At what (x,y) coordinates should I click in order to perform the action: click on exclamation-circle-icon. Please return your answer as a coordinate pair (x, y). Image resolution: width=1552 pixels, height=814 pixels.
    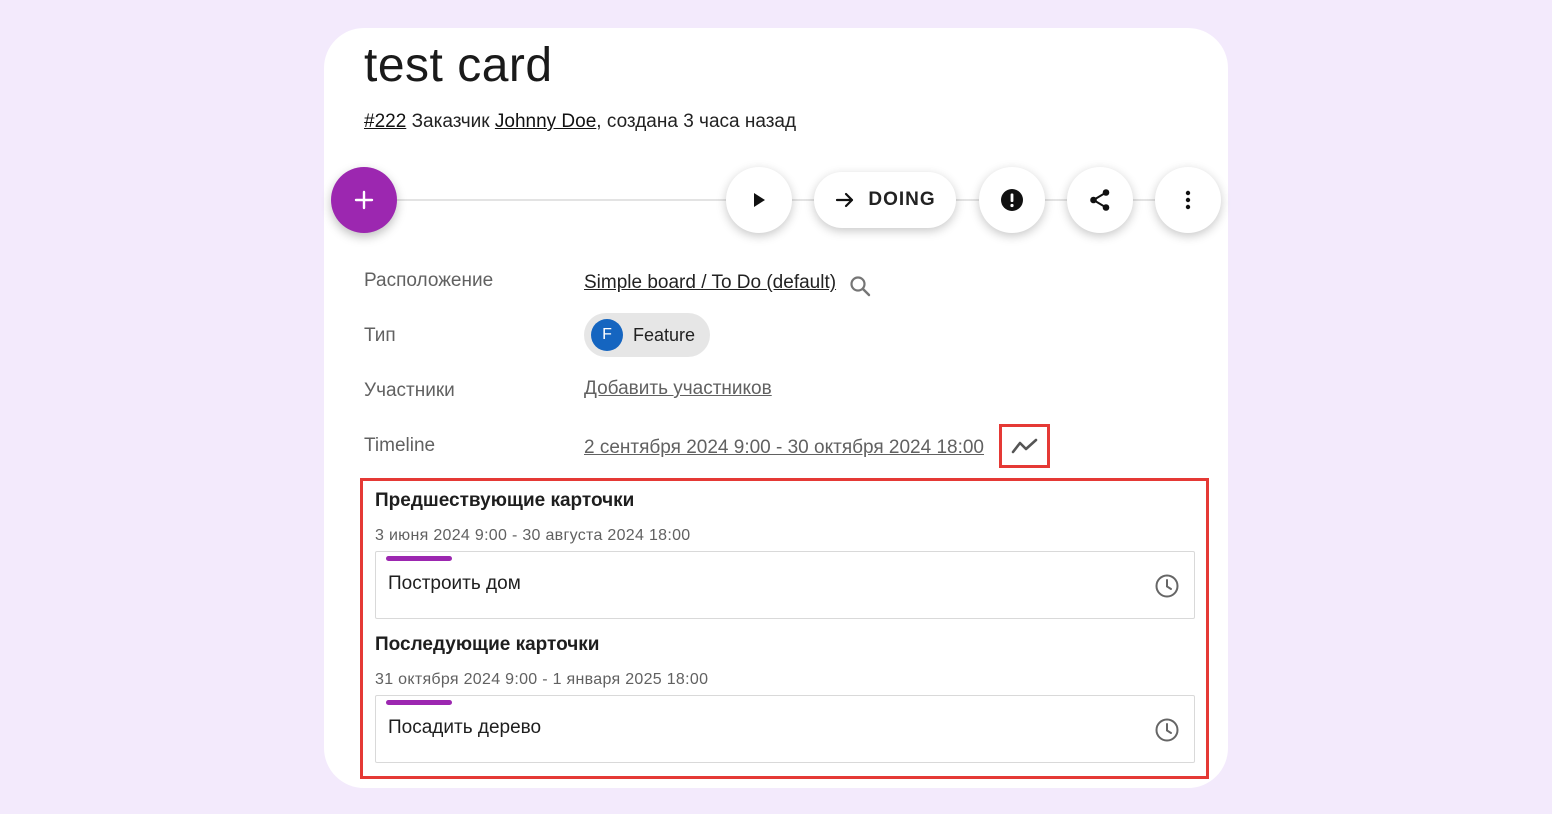
    Looking at the image, I should click on (1012, 200).